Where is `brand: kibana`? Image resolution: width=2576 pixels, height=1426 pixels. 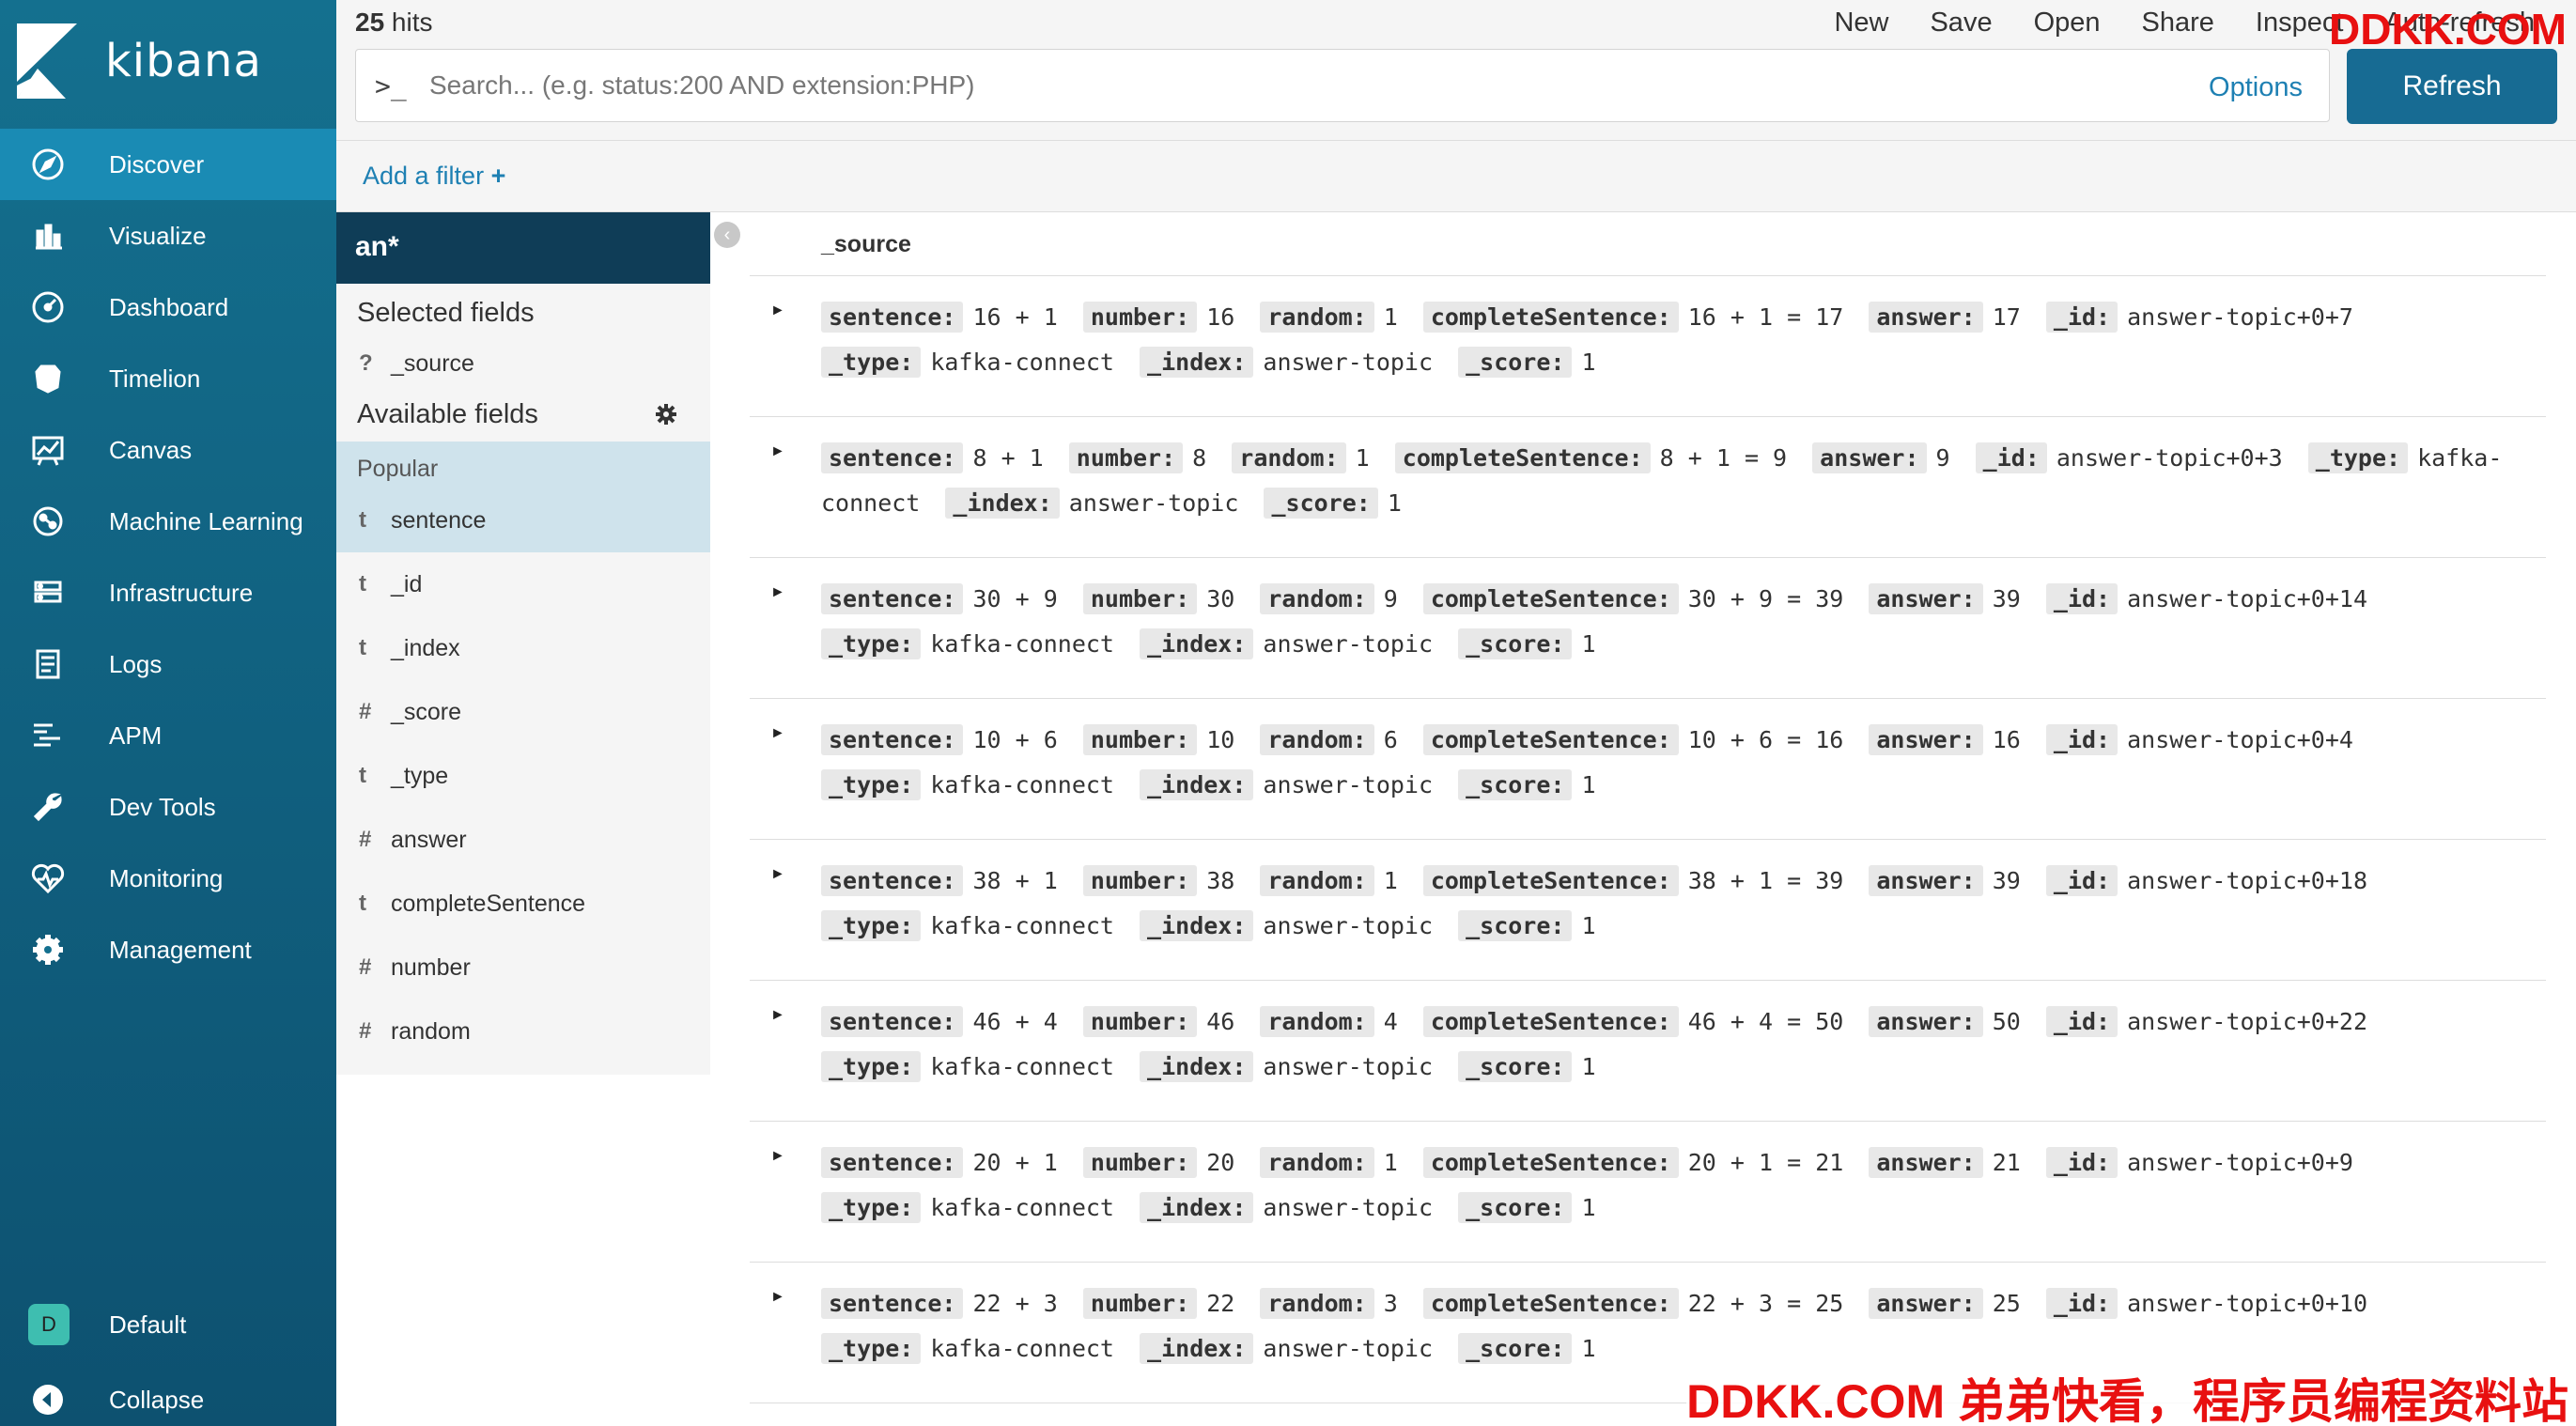 brand: kibana is located at coordinates (168, 61).